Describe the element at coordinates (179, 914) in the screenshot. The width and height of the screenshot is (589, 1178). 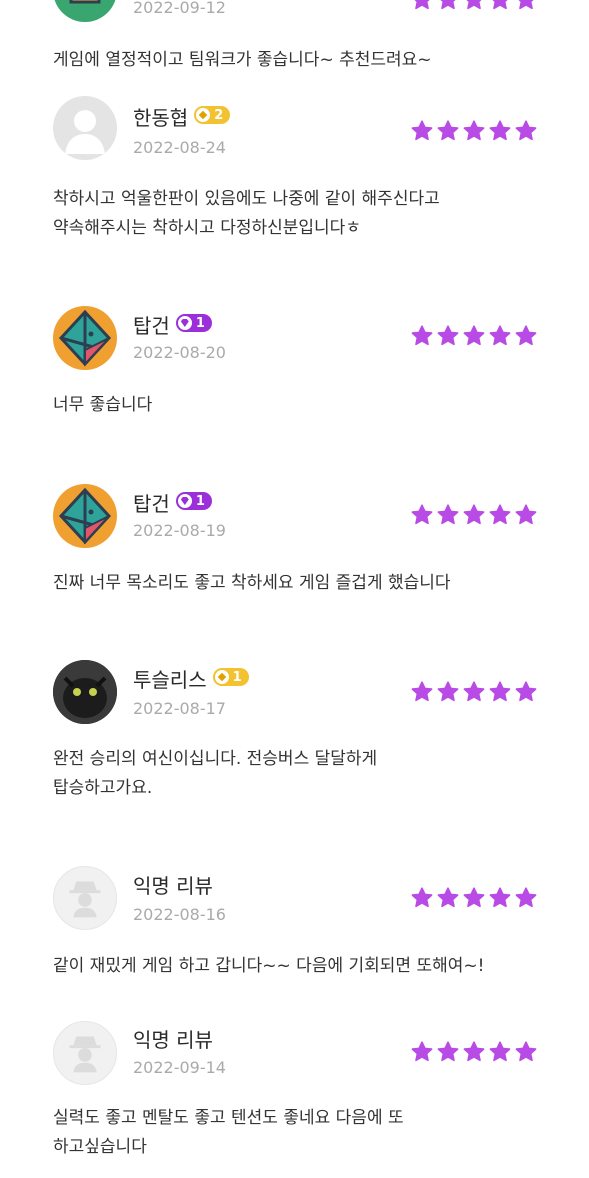
I see `review-date: 2022-08-16` at that location.